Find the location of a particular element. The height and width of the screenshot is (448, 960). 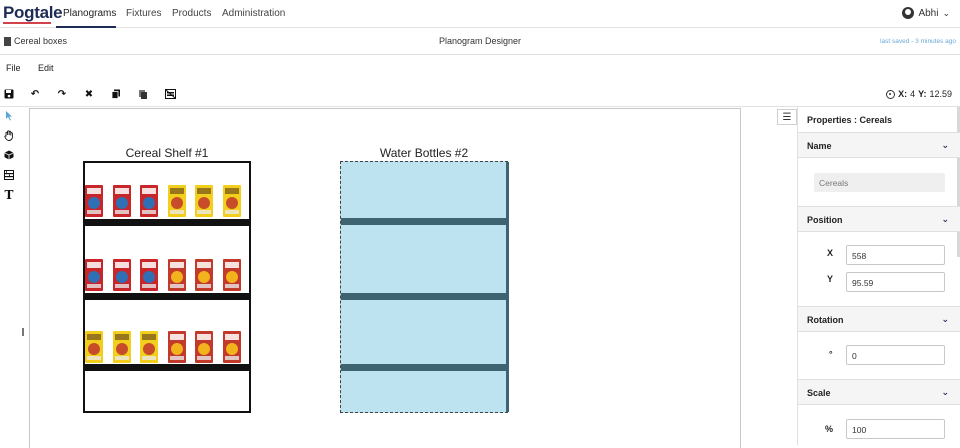

menu-edit: Edit is located at coordinates (46, 68).